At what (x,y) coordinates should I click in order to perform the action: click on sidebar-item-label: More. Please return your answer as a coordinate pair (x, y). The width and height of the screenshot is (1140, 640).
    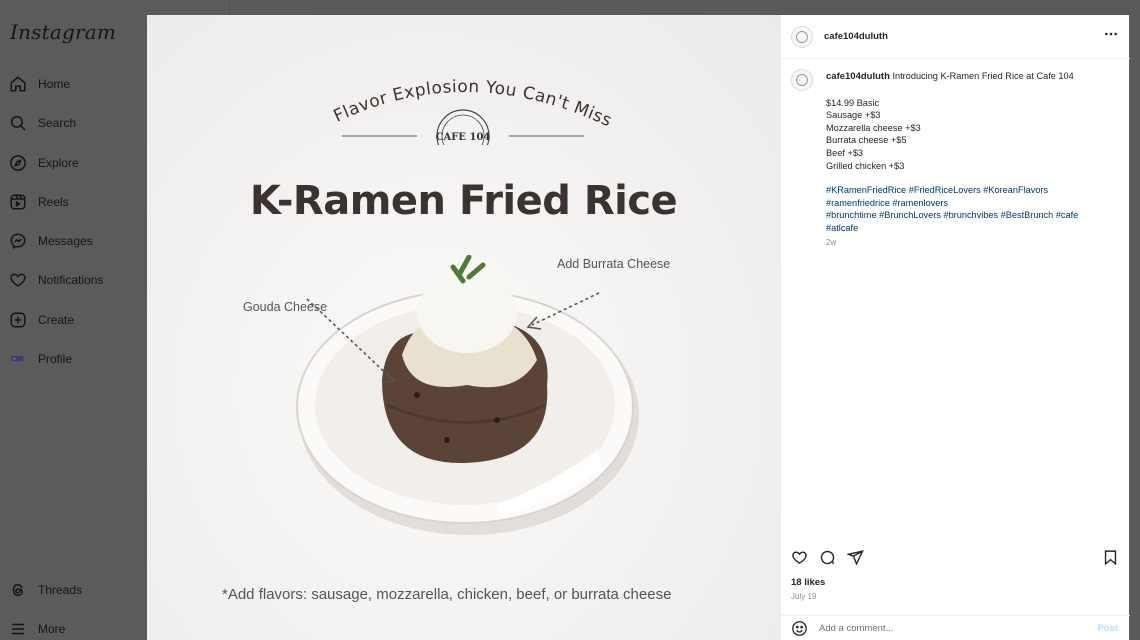
    Looking at the image, I should click on (52, 629).